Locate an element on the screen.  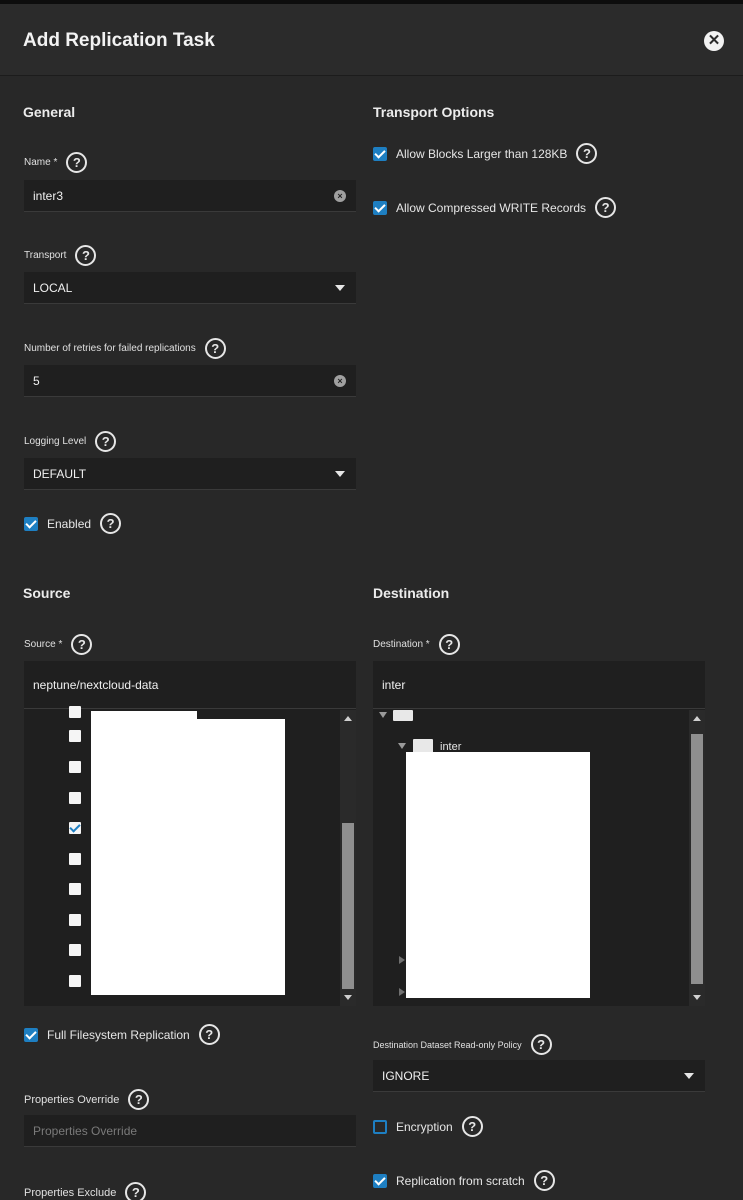
enabled-checkbox is located at coordinates (31, 523).